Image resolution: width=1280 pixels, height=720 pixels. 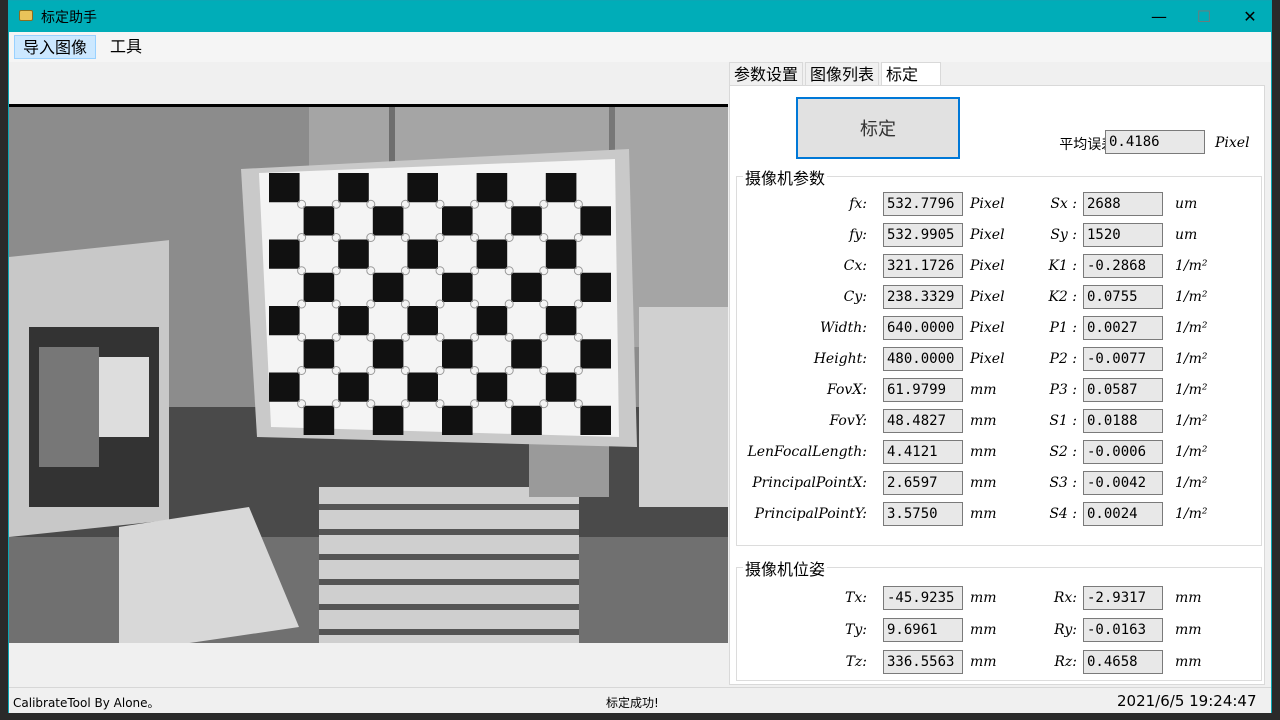 I want to click on param-value: -0.0163, so click(x=1123, y=630).